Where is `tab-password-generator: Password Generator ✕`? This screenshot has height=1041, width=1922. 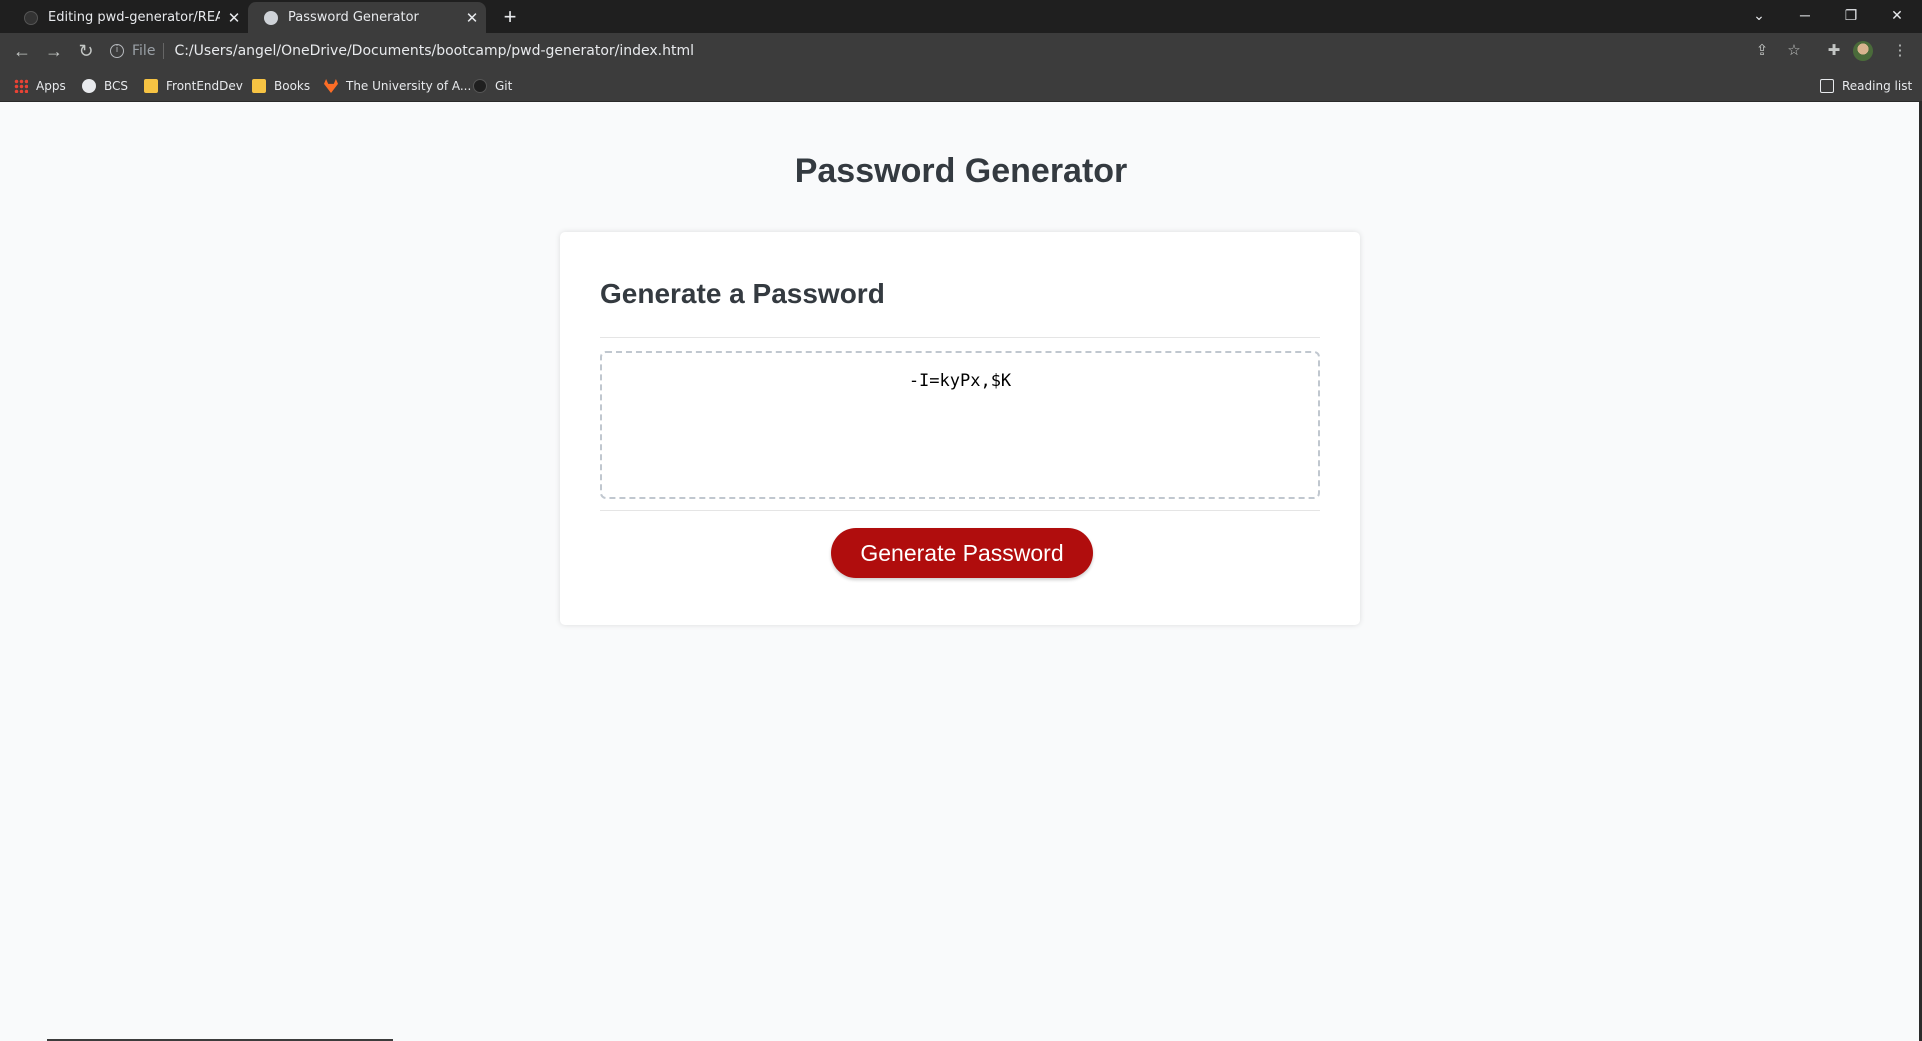 tab-password-generator: Password Generator ✕ is located at coordinates (367, 17).